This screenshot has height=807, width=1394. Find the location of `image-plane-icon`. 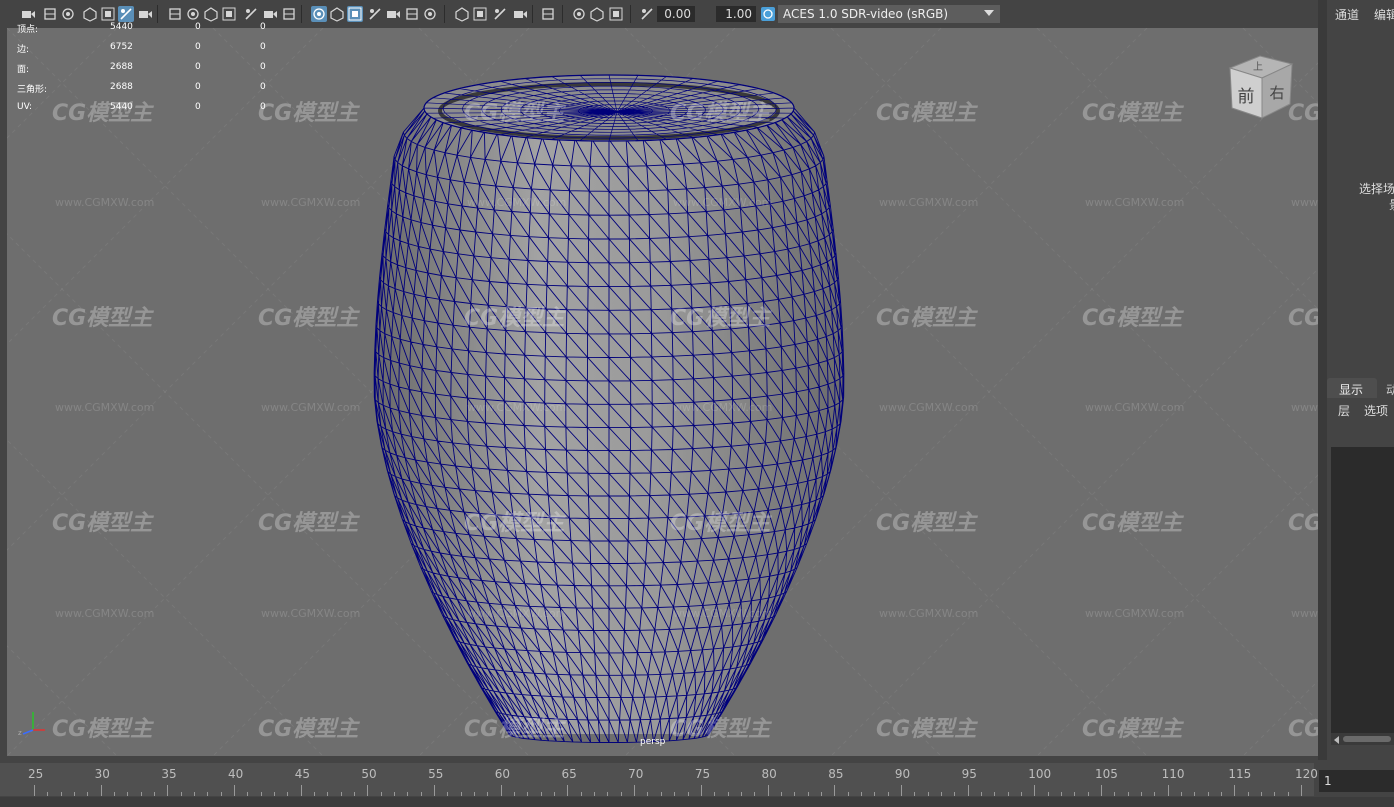

image-plane-icon is located at coordinates (90, 14).